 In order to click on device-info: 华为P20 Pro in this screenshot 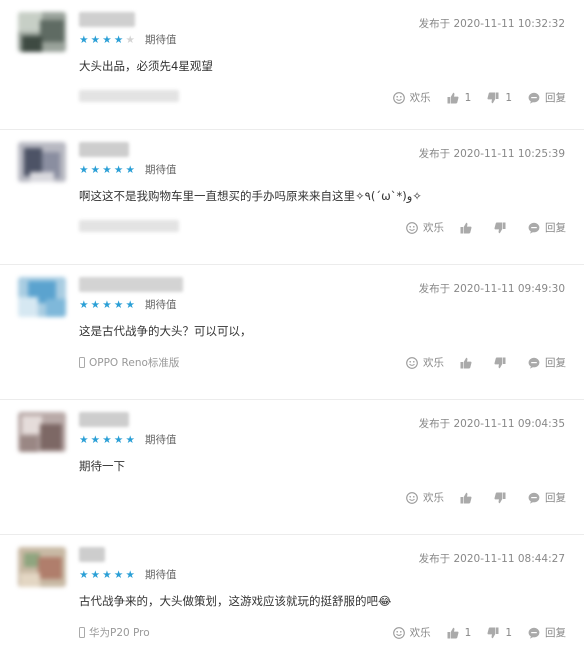, I will do `click(114, 632)`.